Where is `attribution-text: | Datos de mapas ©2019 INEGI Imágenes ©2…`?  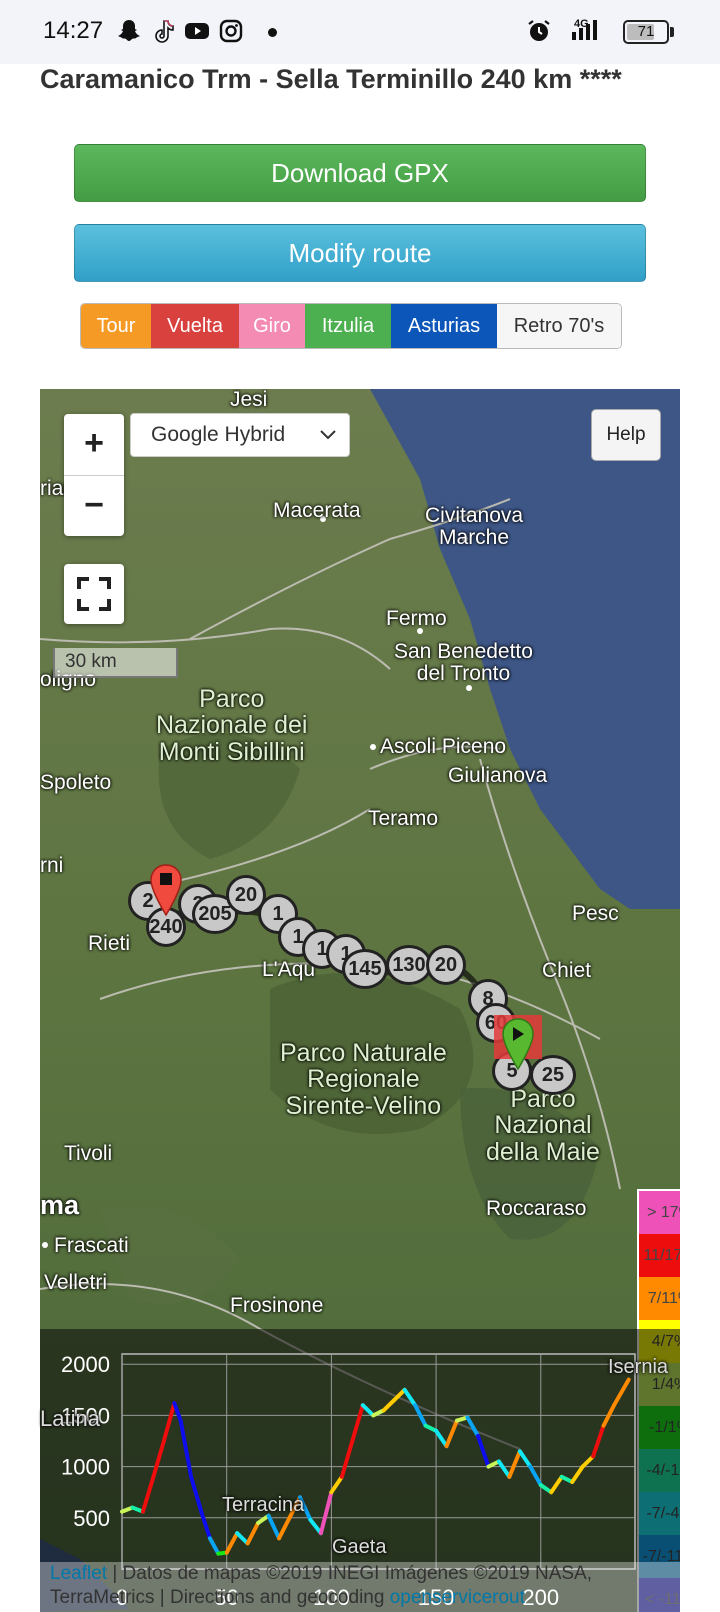
attribution-text: | Datos de mapas ©2019 INEGI Imágenes ©2… is located at coordinates (350, 1573).